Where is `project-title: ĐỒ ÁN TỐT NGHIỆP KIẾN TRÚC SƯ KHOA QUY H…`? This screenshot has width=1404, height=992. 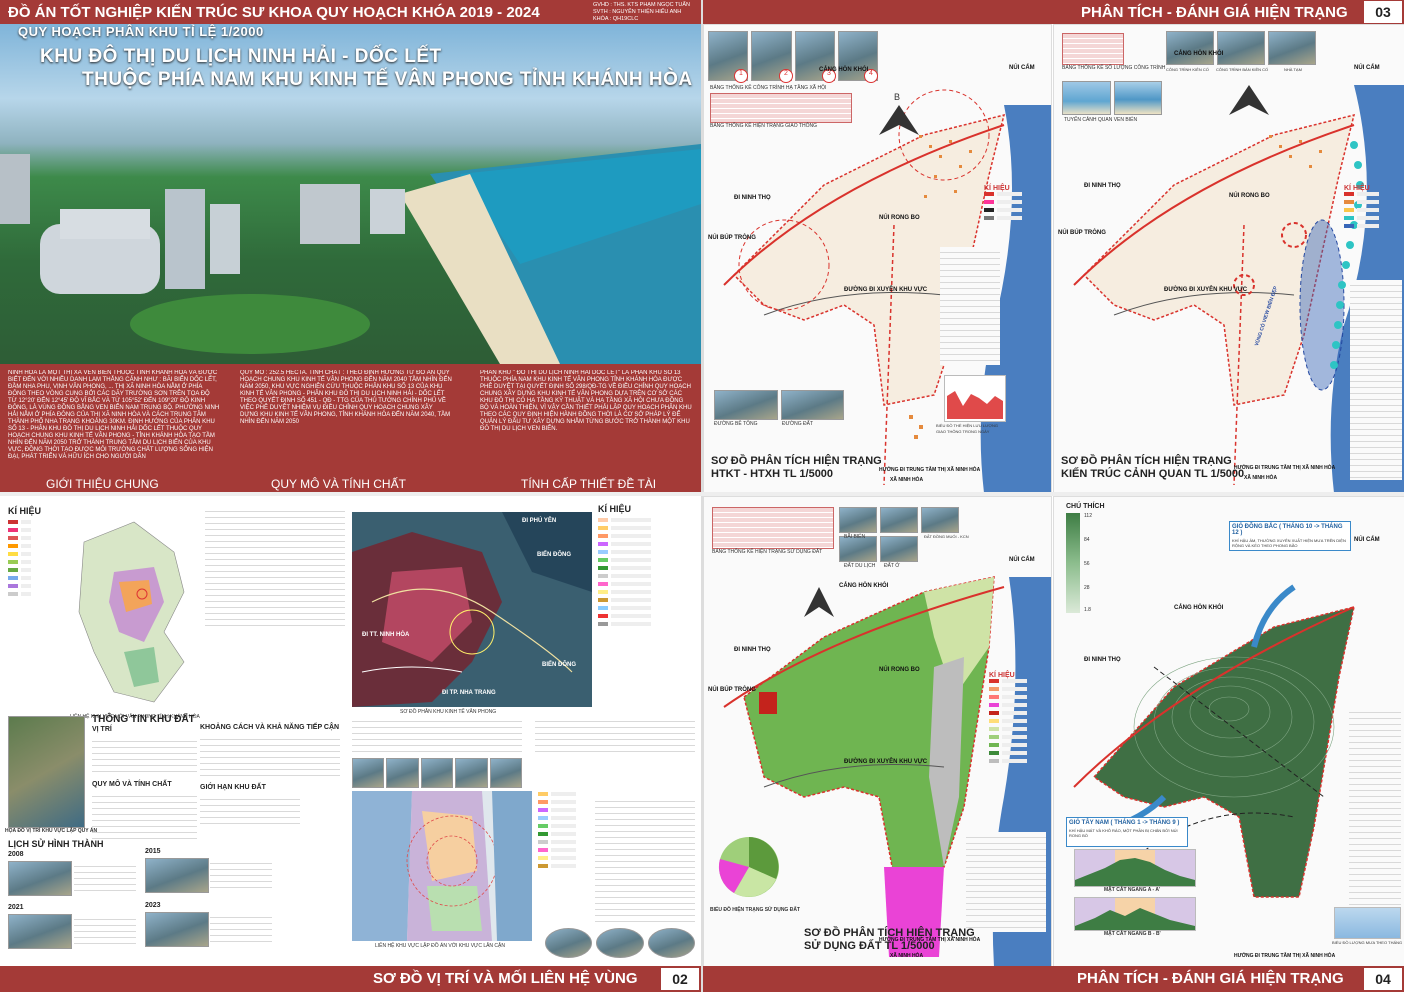
project-title: ĐỒ ÁN TỐT NGHIỆP KIẾN TRÚC SƯ KHOA QUY H… is located at coordinates (274, 12).